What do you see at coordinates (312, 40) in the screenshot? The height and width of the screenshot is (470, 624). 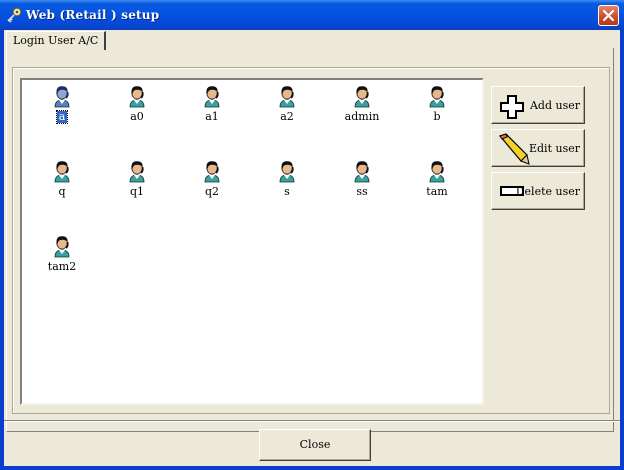 I see `tab-strip: Login User A/C` at bounding box center [312, 40].